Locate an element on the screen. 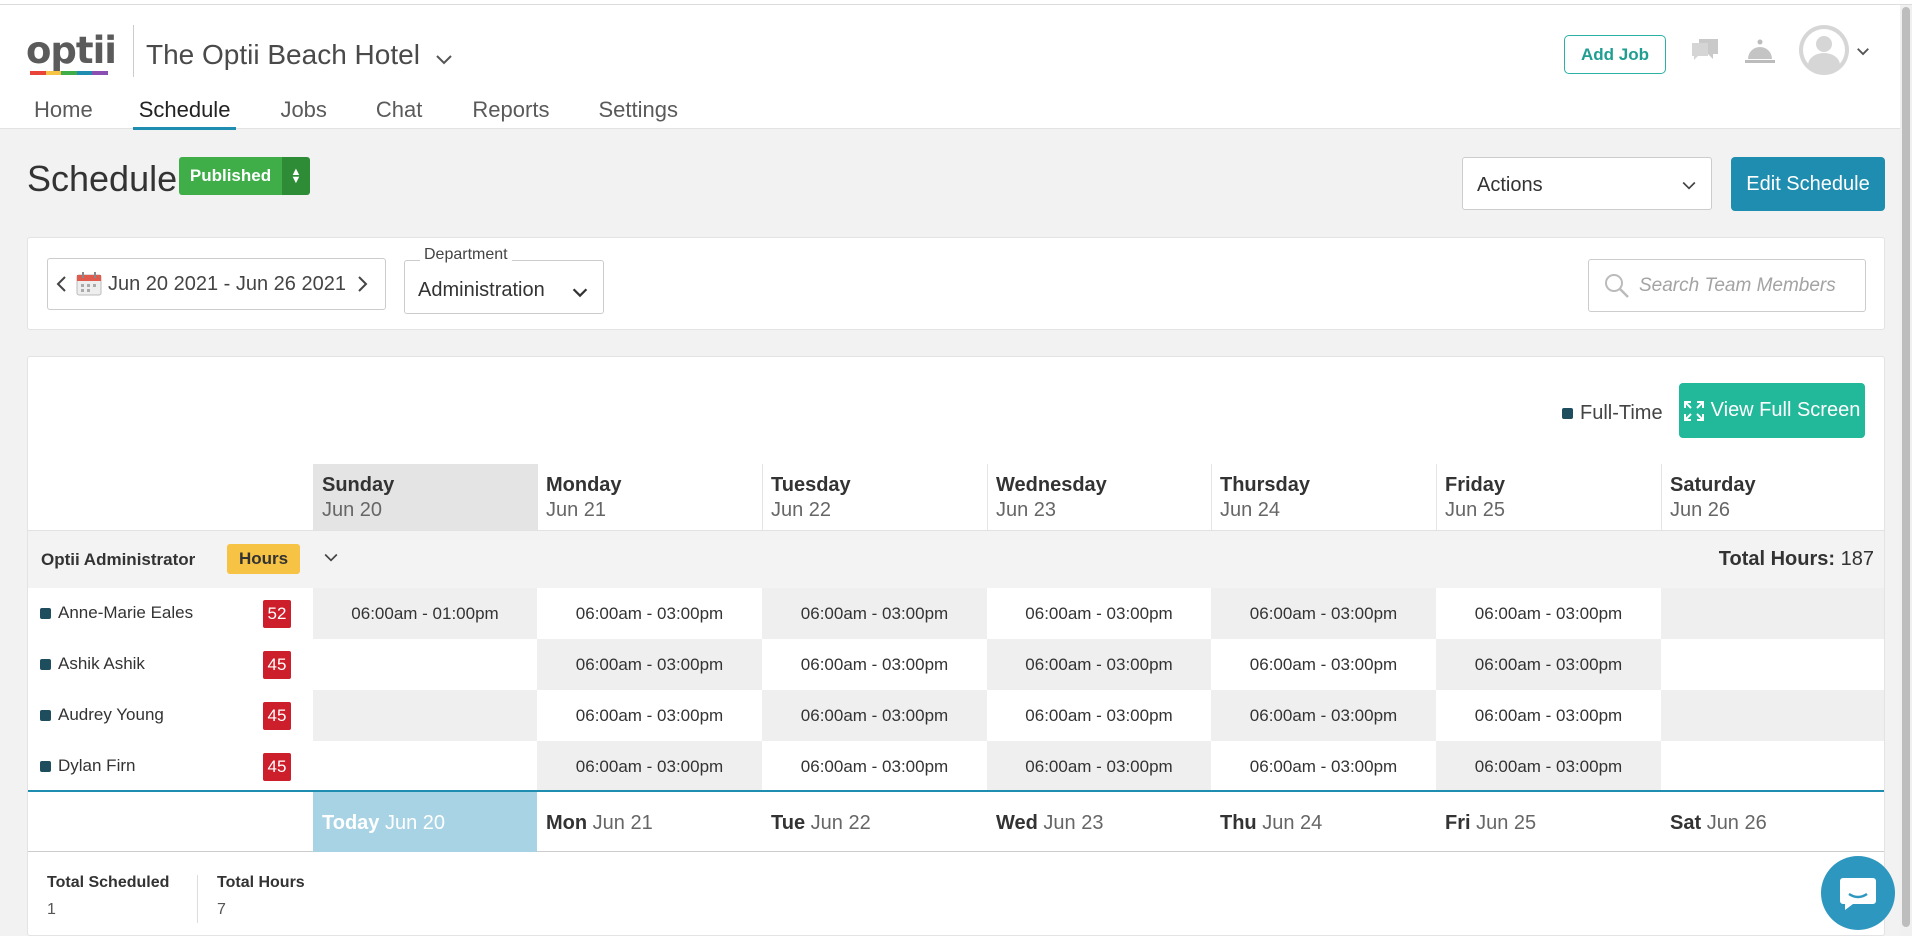 The image size is (1912, 936). department-value: Administration is located at coordinates (481, 290).